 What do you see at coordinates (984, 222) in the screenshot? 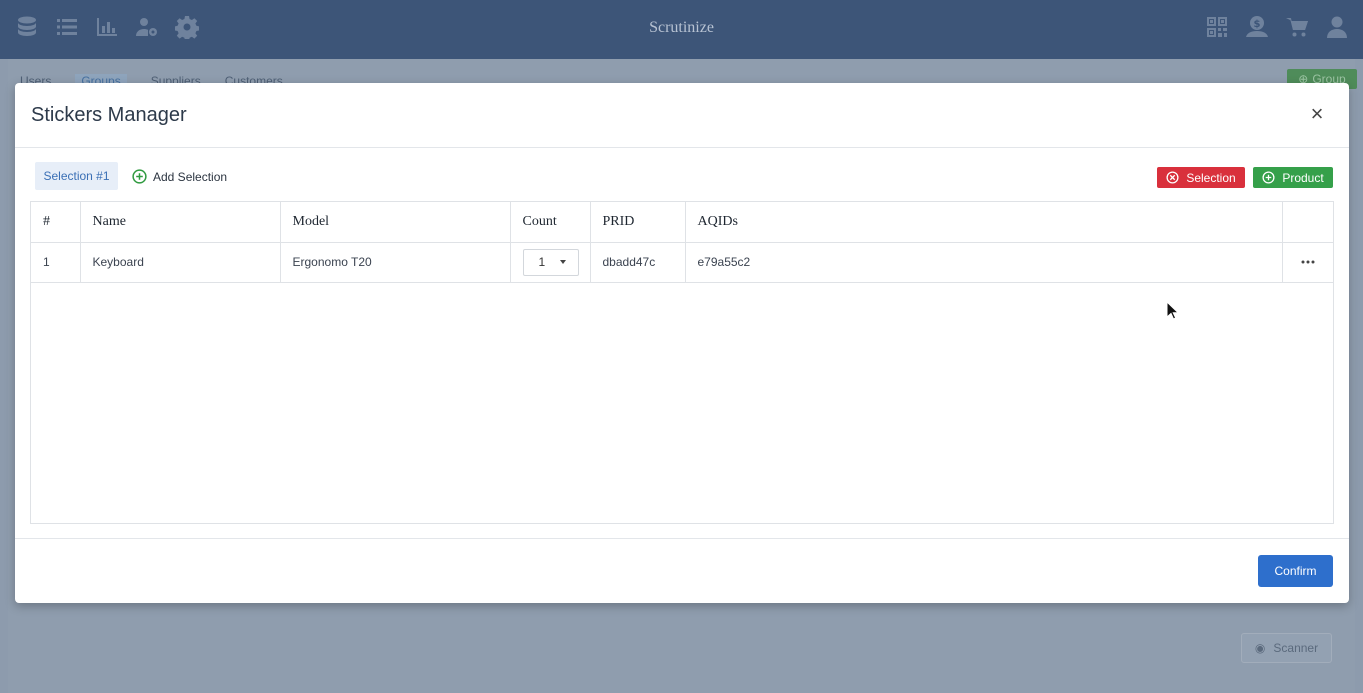
I see `col-header-aqids: AQIDs` at bounding box center [984, 222].